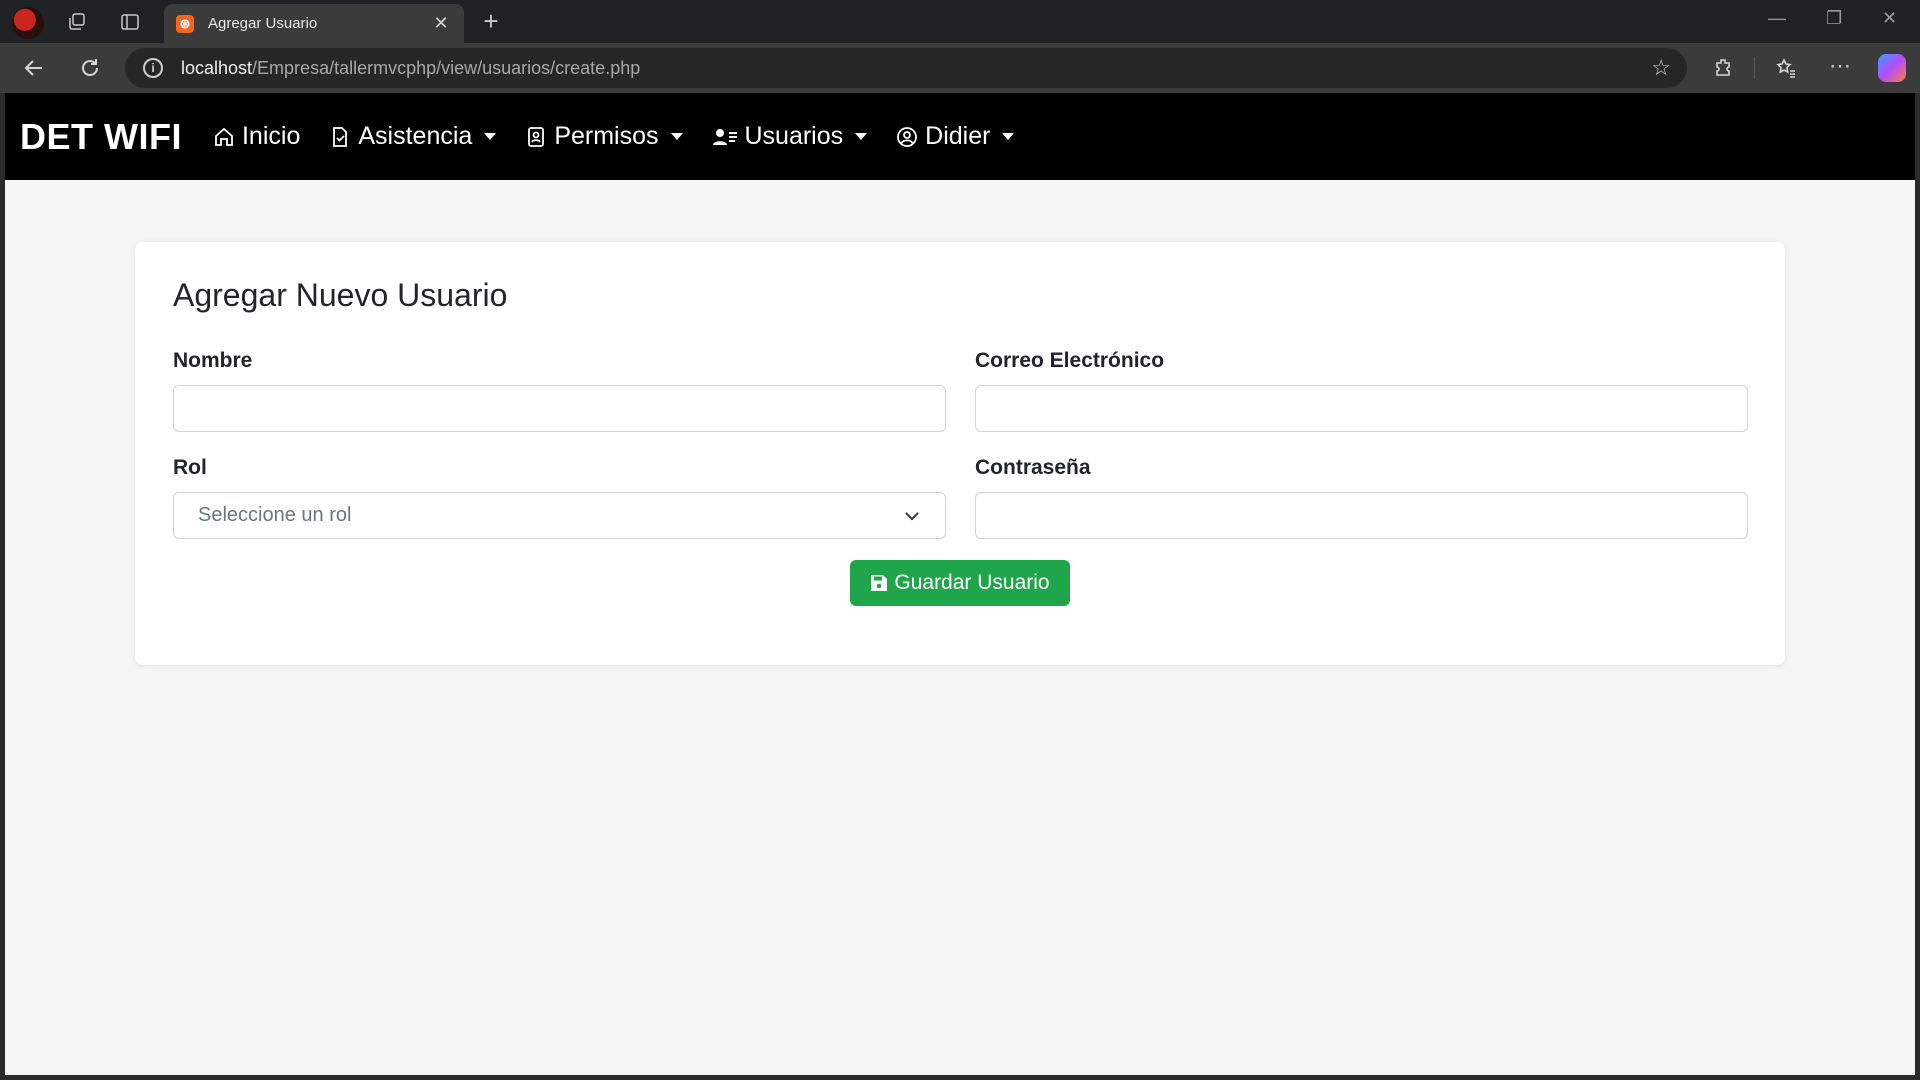  Describe the element at coordinates (217, 67) in the screenshot. I see `url-host: localhost` at that location.